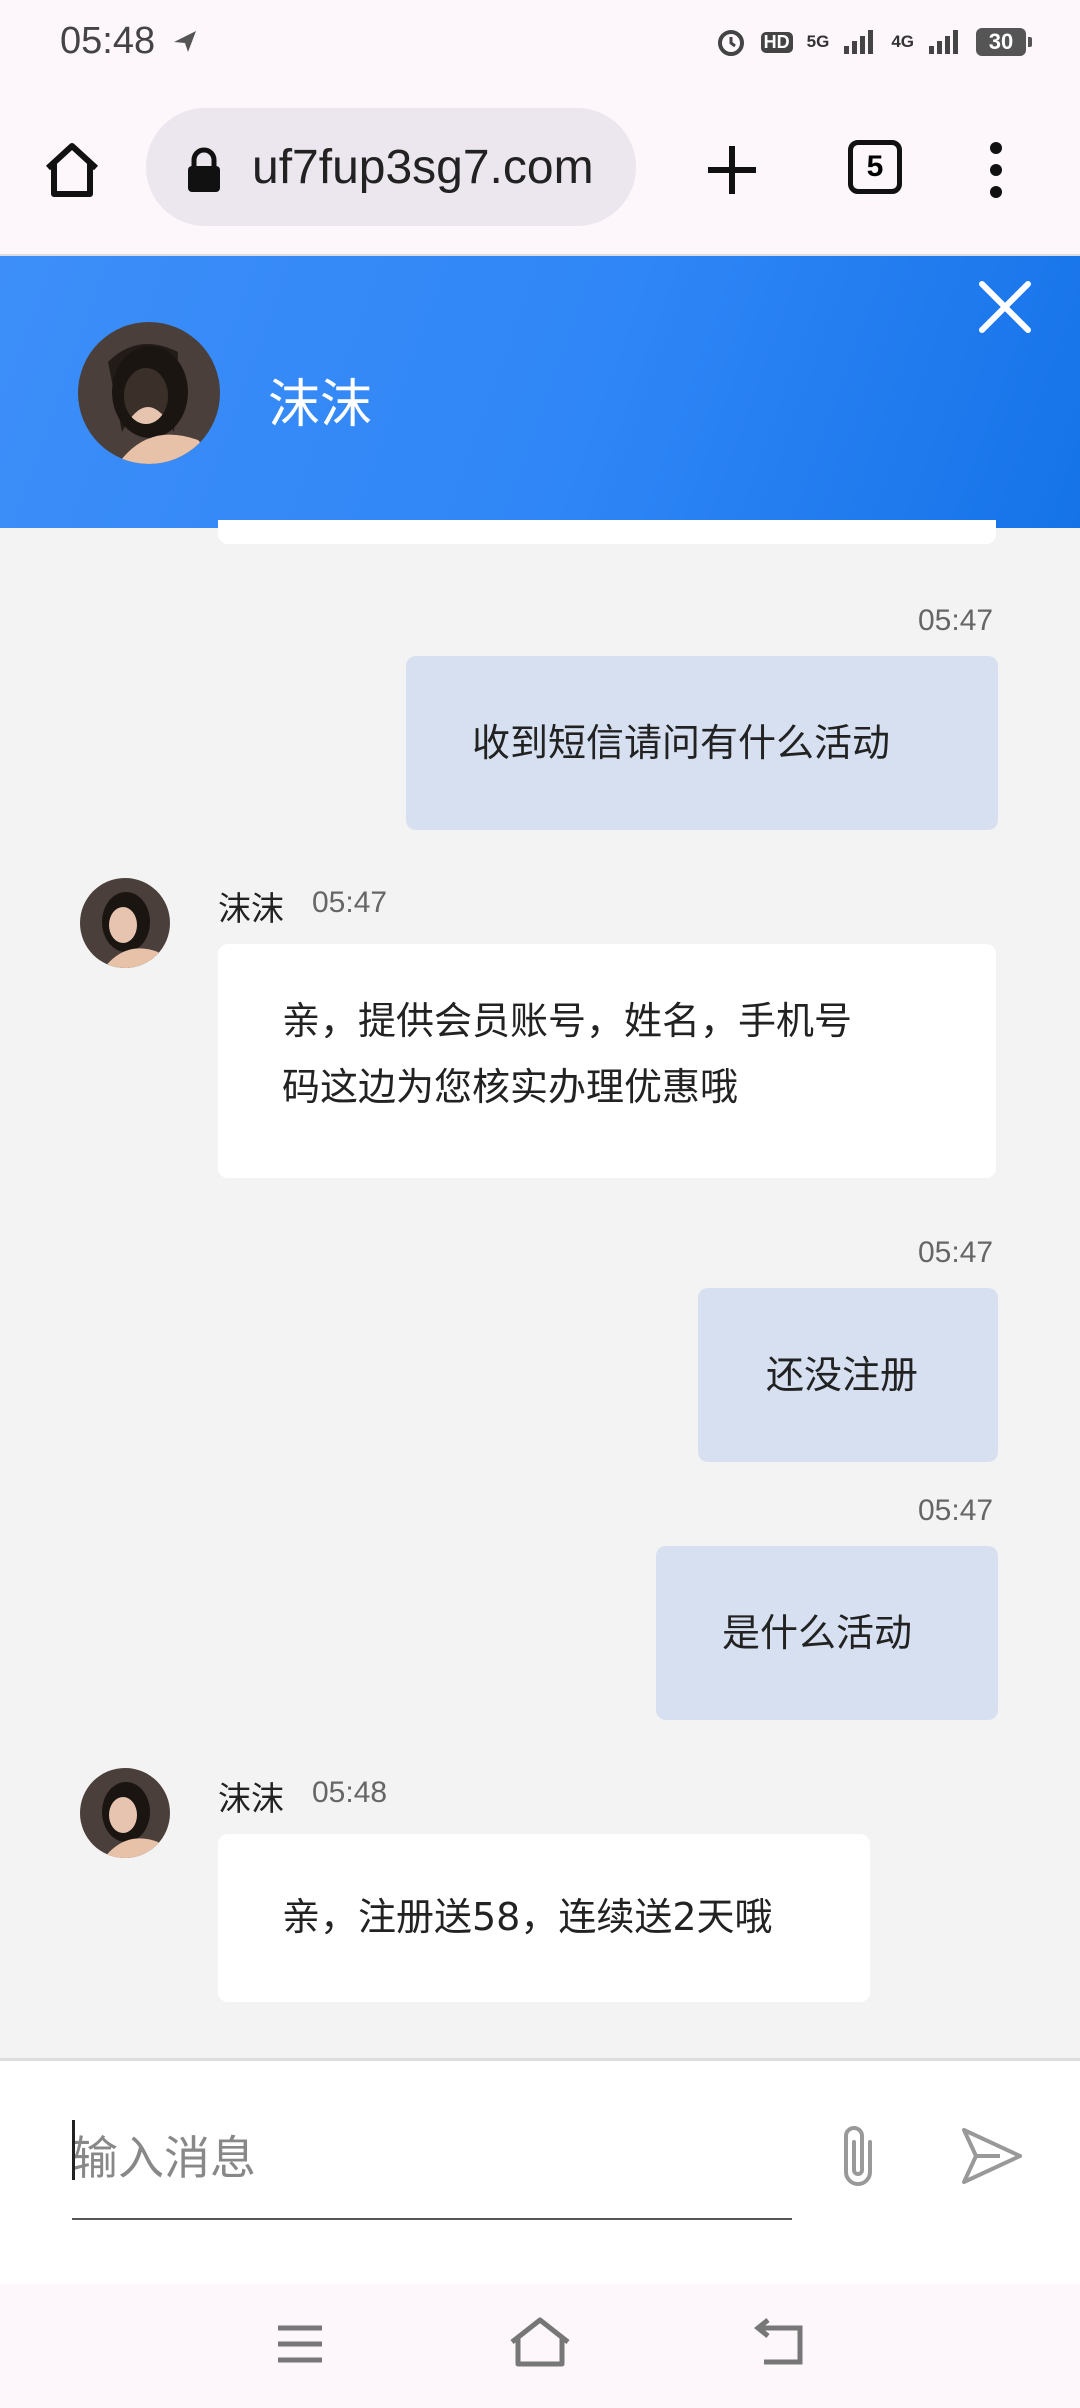 This screenshot has width=1080, height=2408. Describe the element at coordinates (437, 167) in the screenshot. I see `url-text: uf7fup3sg7.com` at that location.